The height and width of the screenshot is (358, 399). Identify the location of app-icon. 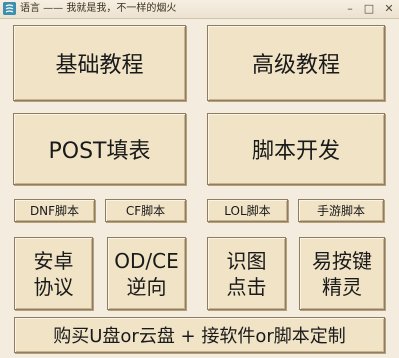
(9, 8).